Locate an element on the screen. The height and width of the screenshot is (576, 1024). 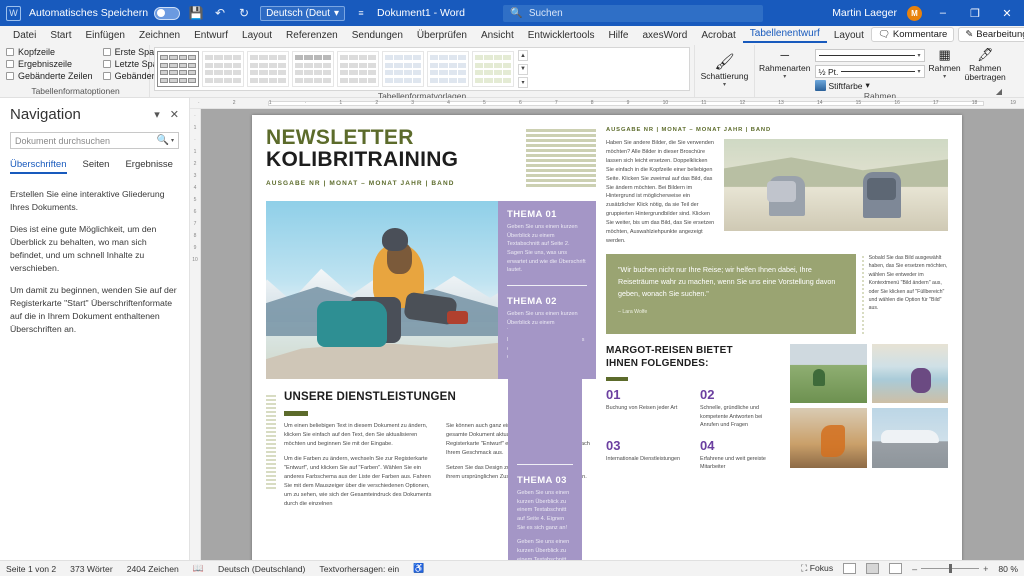
autosave-control: Automatisches Speichern is located at coordinates (105, 13).